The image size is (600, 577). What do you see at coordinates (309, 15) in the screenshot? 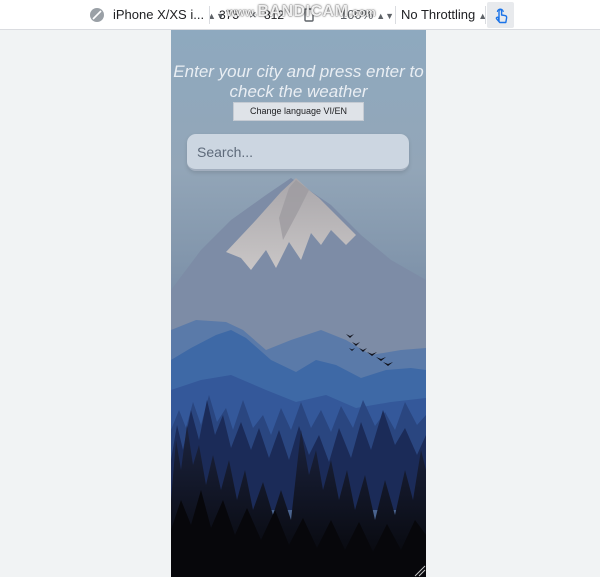
I see `rotate-icon` at bounding box center [309, 15].